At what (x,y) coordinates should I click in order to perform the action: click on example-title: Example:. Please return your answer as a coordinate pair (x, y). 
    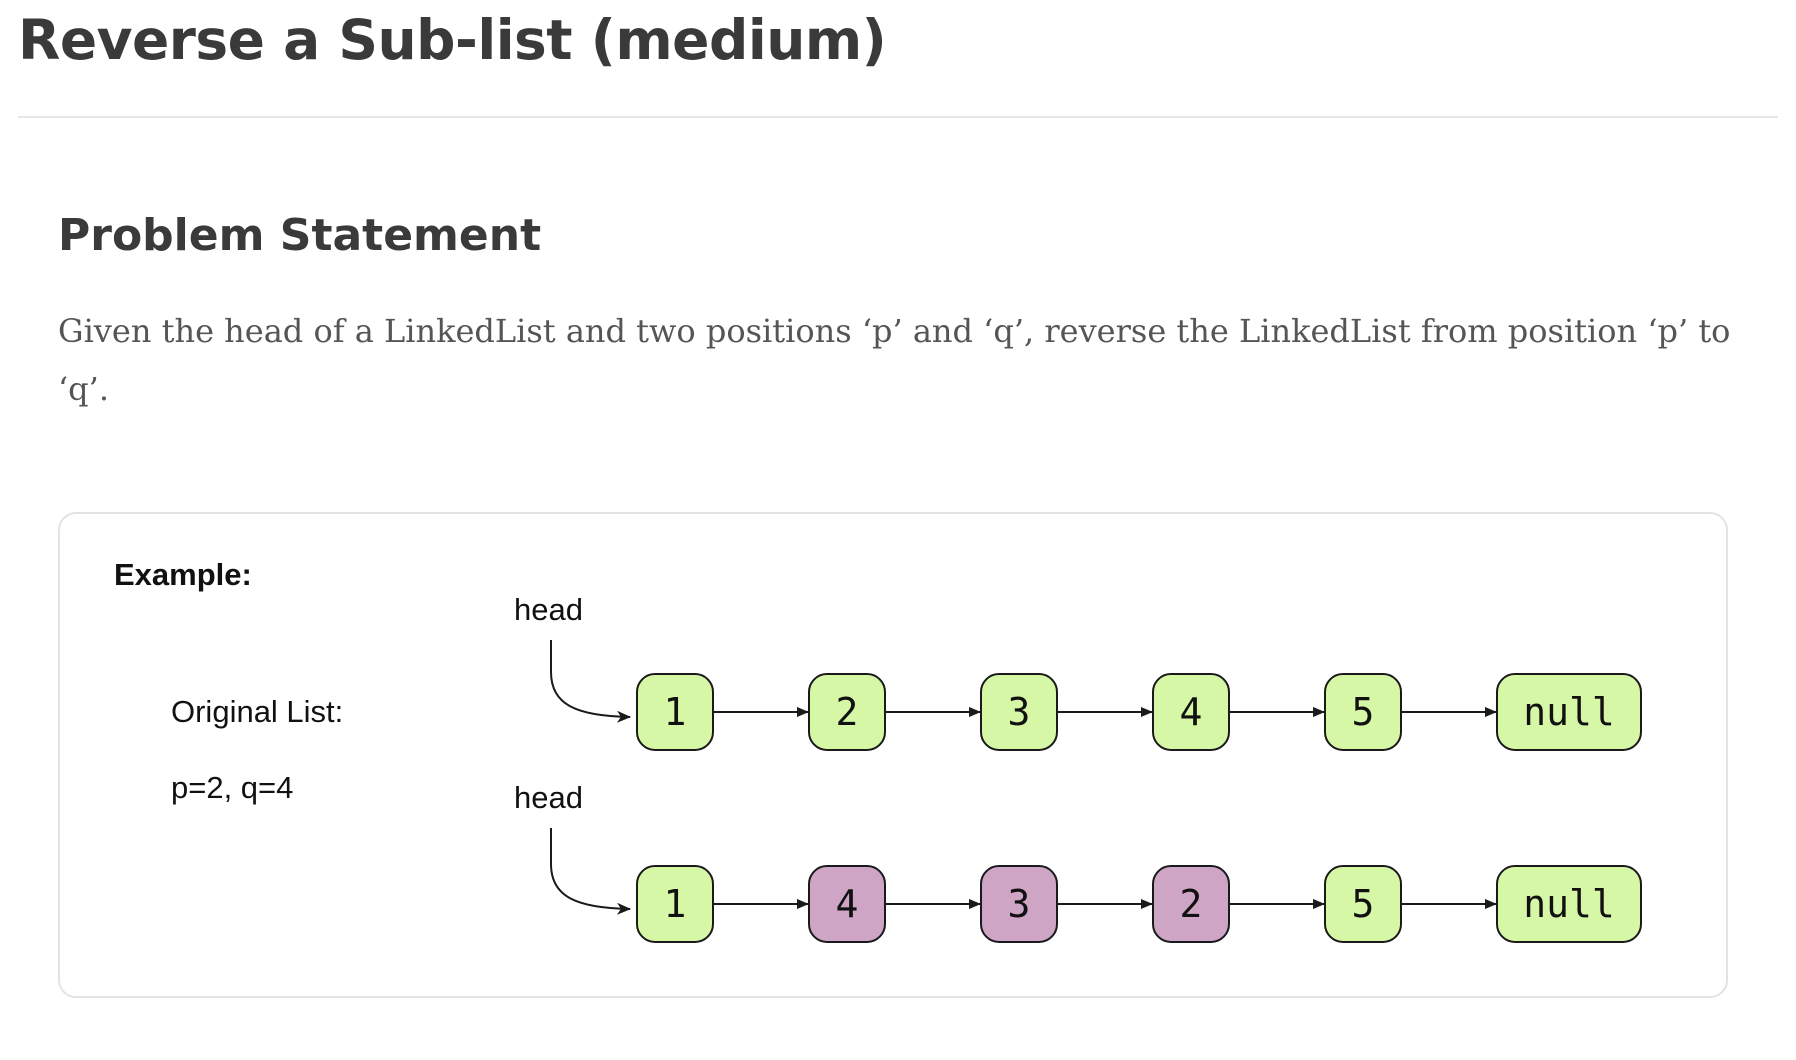
    Looking at the image, I should click on (183, 574).